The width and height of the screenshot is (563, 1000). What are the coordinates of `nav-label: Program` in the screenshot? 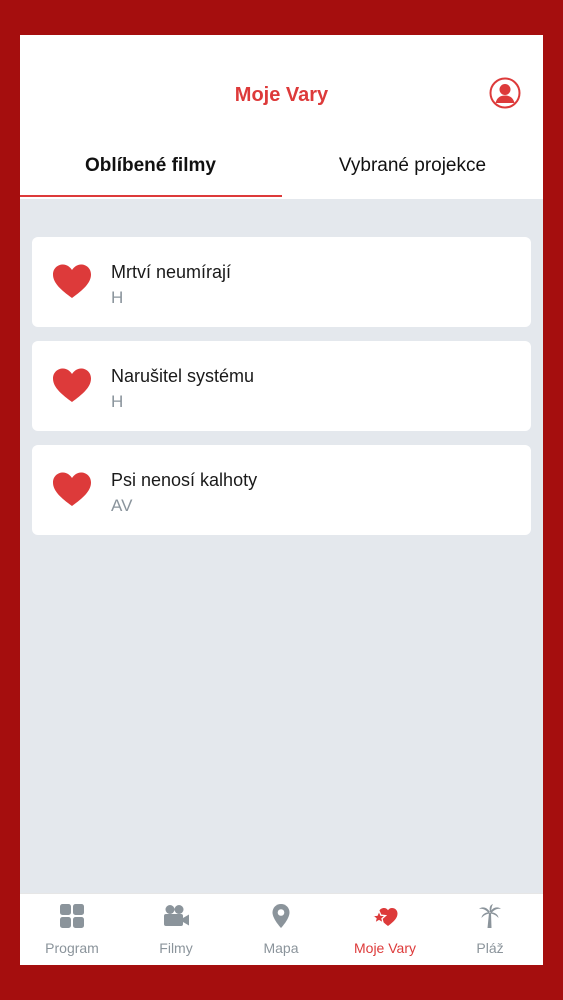 It's located at (72, 948).